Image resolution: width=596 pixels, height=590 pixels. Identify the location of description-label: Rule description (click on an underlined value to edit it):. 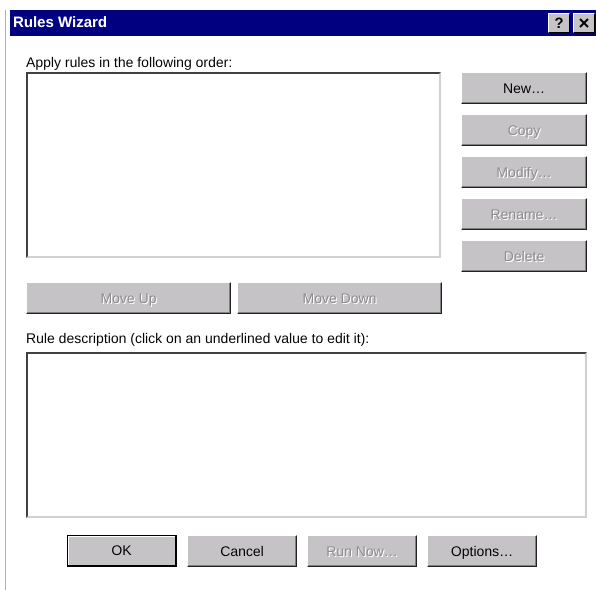
(198, 337).